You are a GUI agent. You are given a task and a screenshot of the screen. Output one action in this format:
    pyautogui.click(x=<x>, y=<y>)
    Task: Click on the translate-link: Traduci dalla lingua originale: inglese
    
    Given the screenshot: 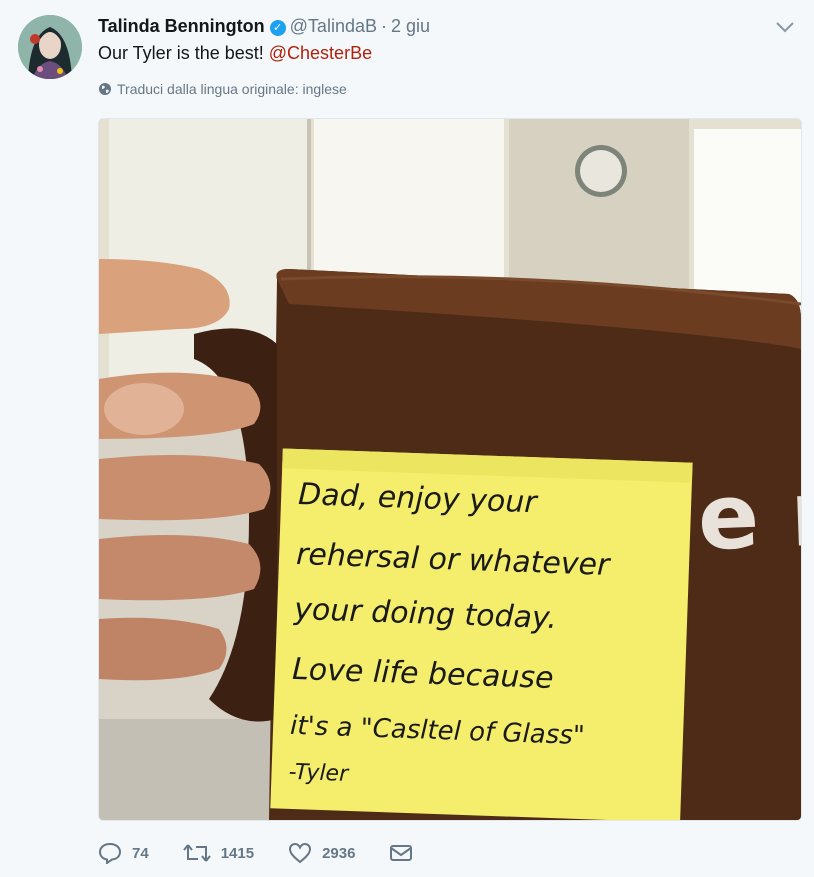 What is the action you would take?
    pyautogui.click(x=222, y=89)
    